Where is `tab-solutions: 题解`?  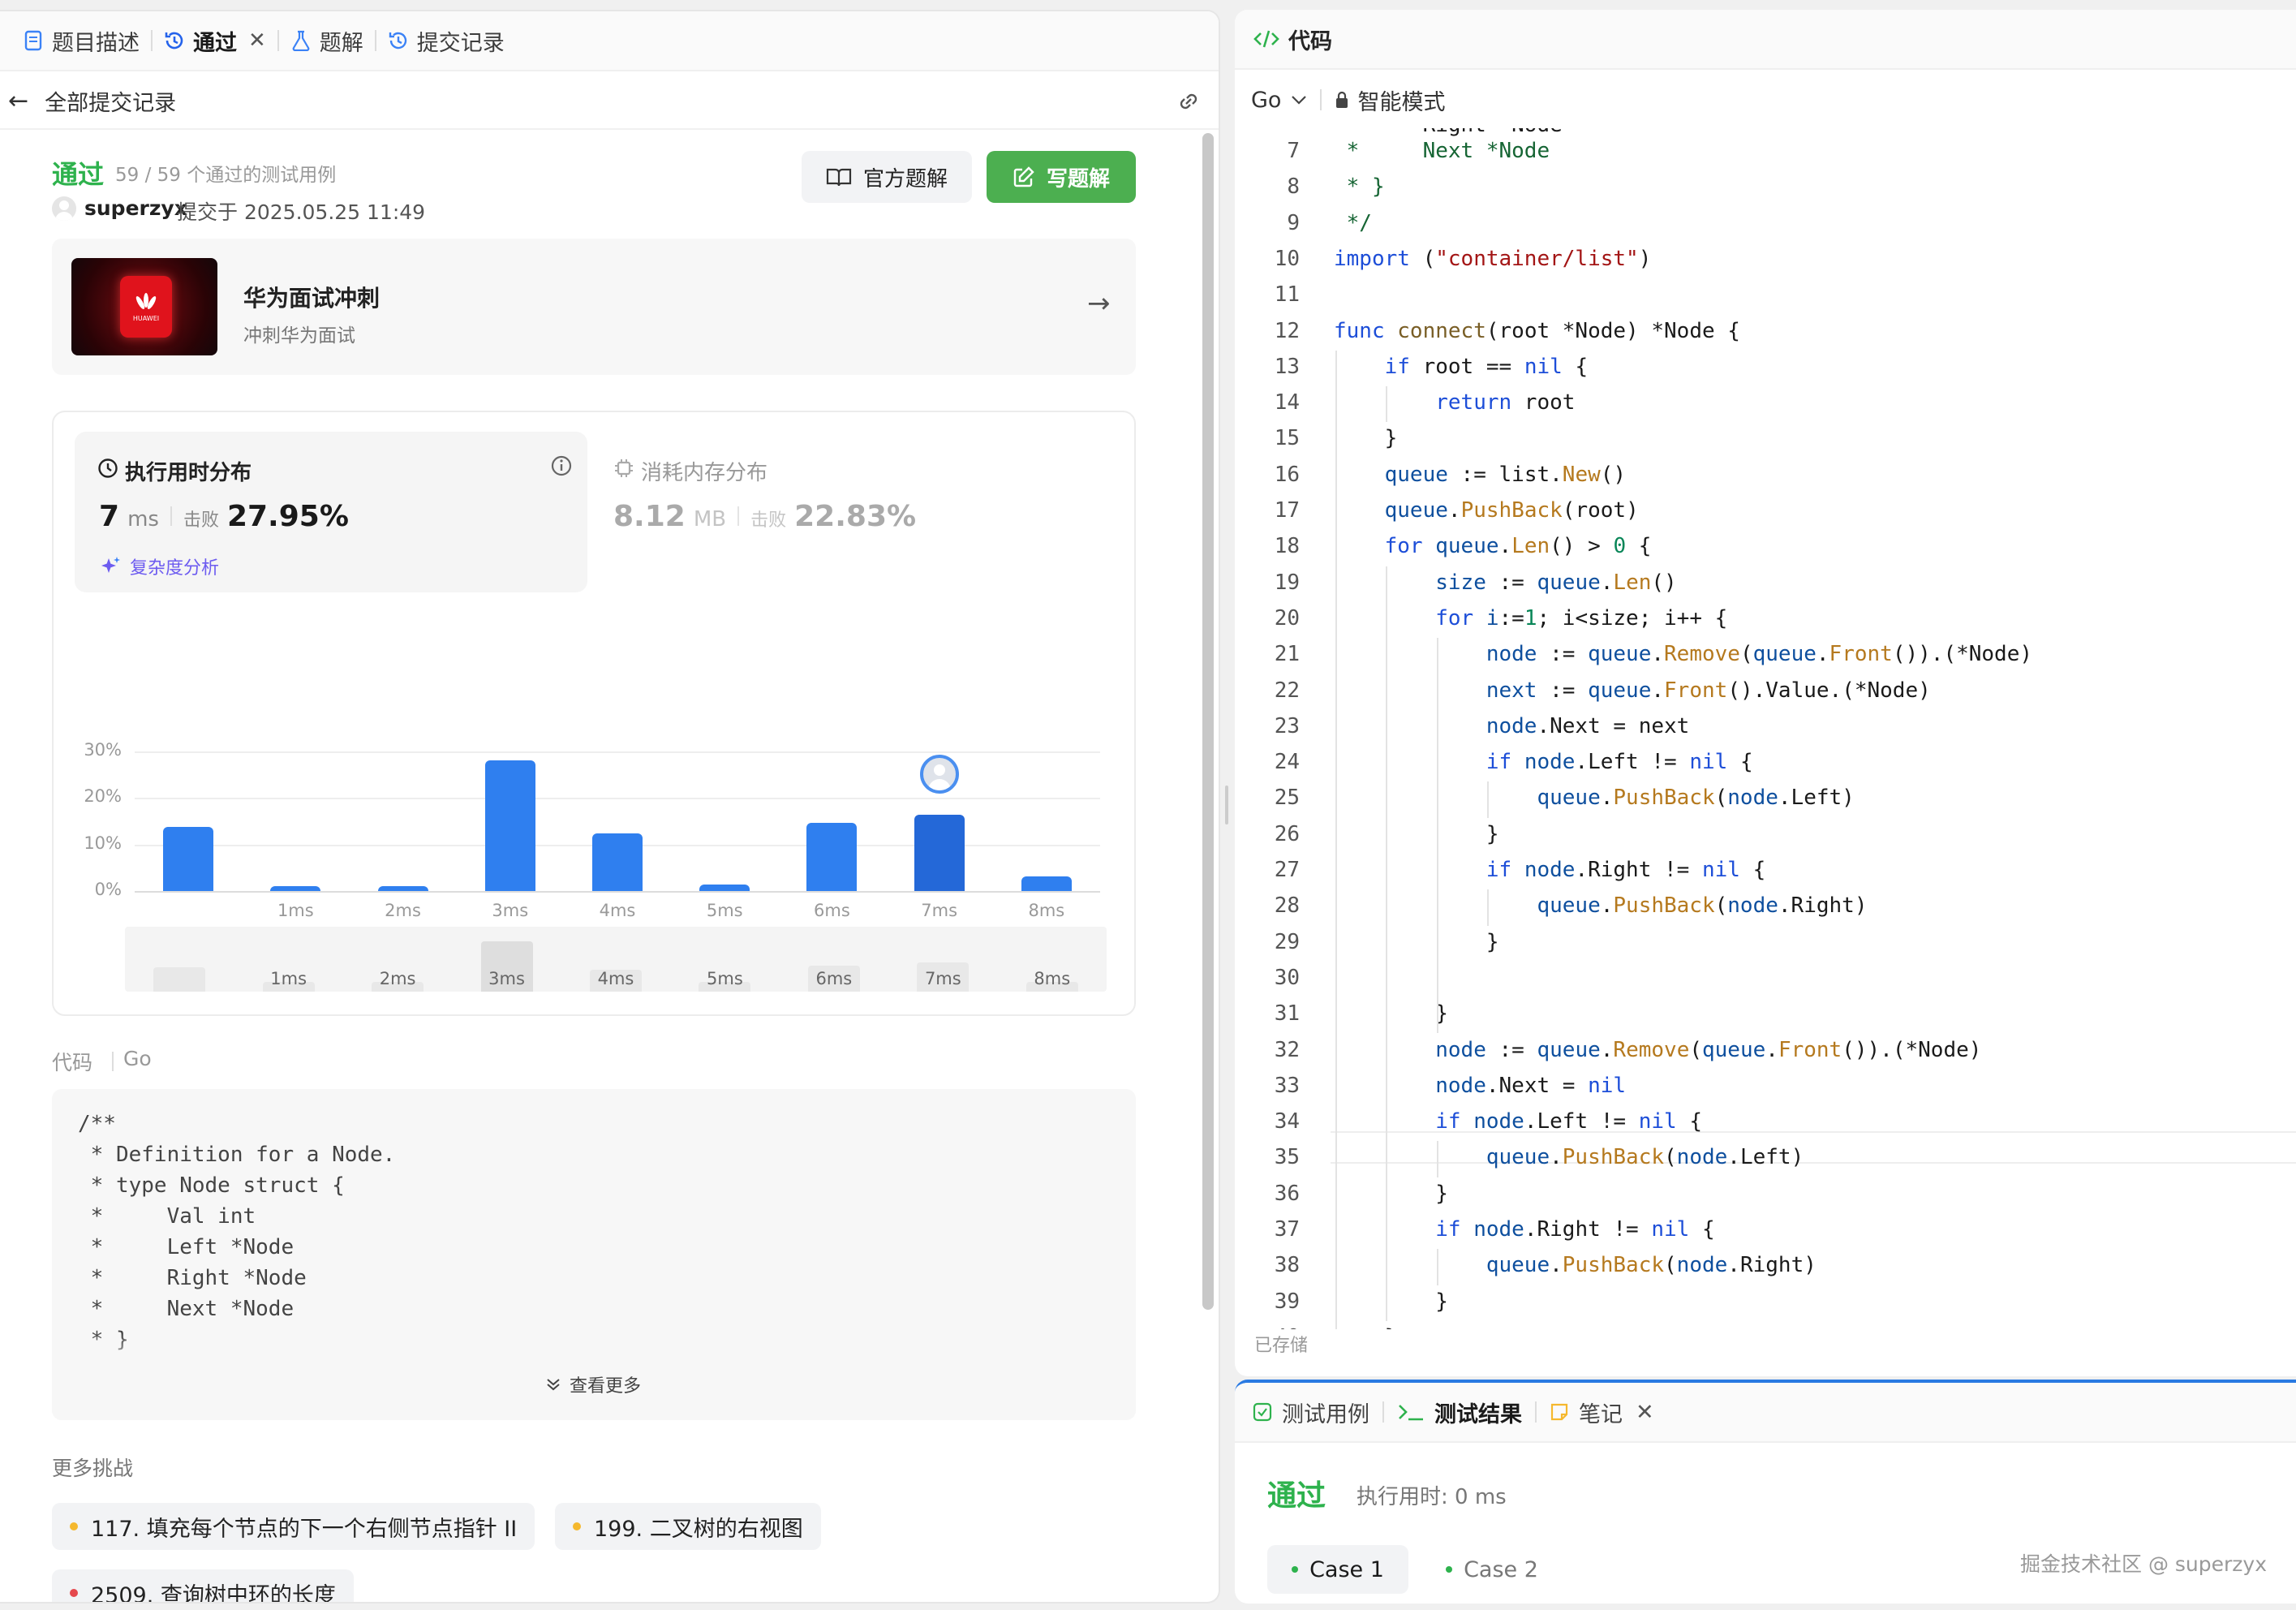 tab-solutions: 题解 is located at coordinates (327, 41).